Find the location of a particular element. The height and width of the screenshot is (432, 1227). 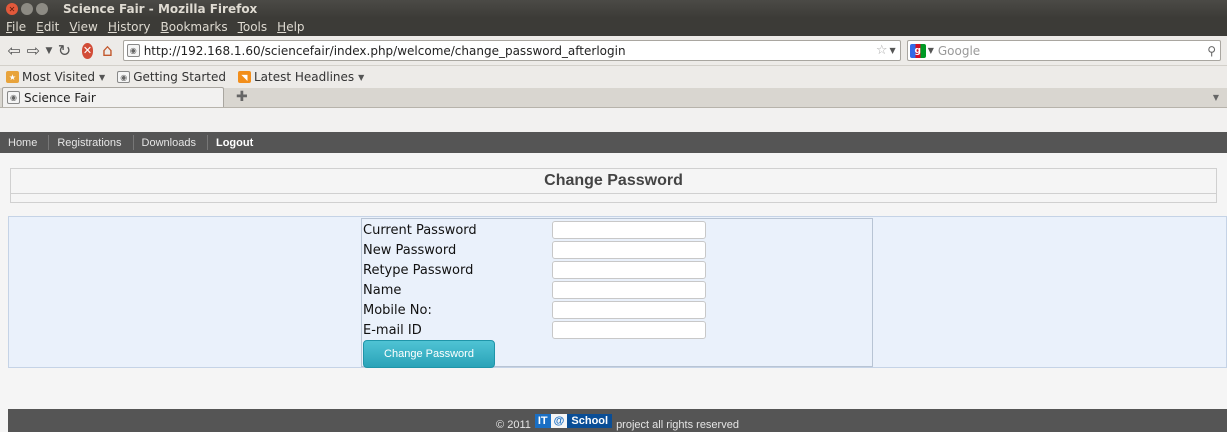

tab-strip: ◉ Science Fair ✚ ▼ is located at coordinates (613, 97).